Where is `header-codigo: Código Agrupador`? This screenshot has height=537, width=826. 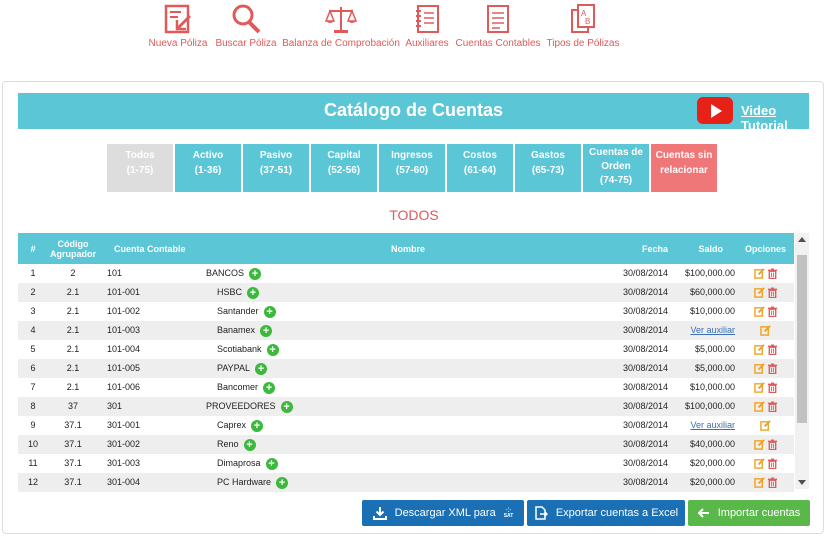
header-codigo: Código Agrupador is located at coordinates (73, 248).